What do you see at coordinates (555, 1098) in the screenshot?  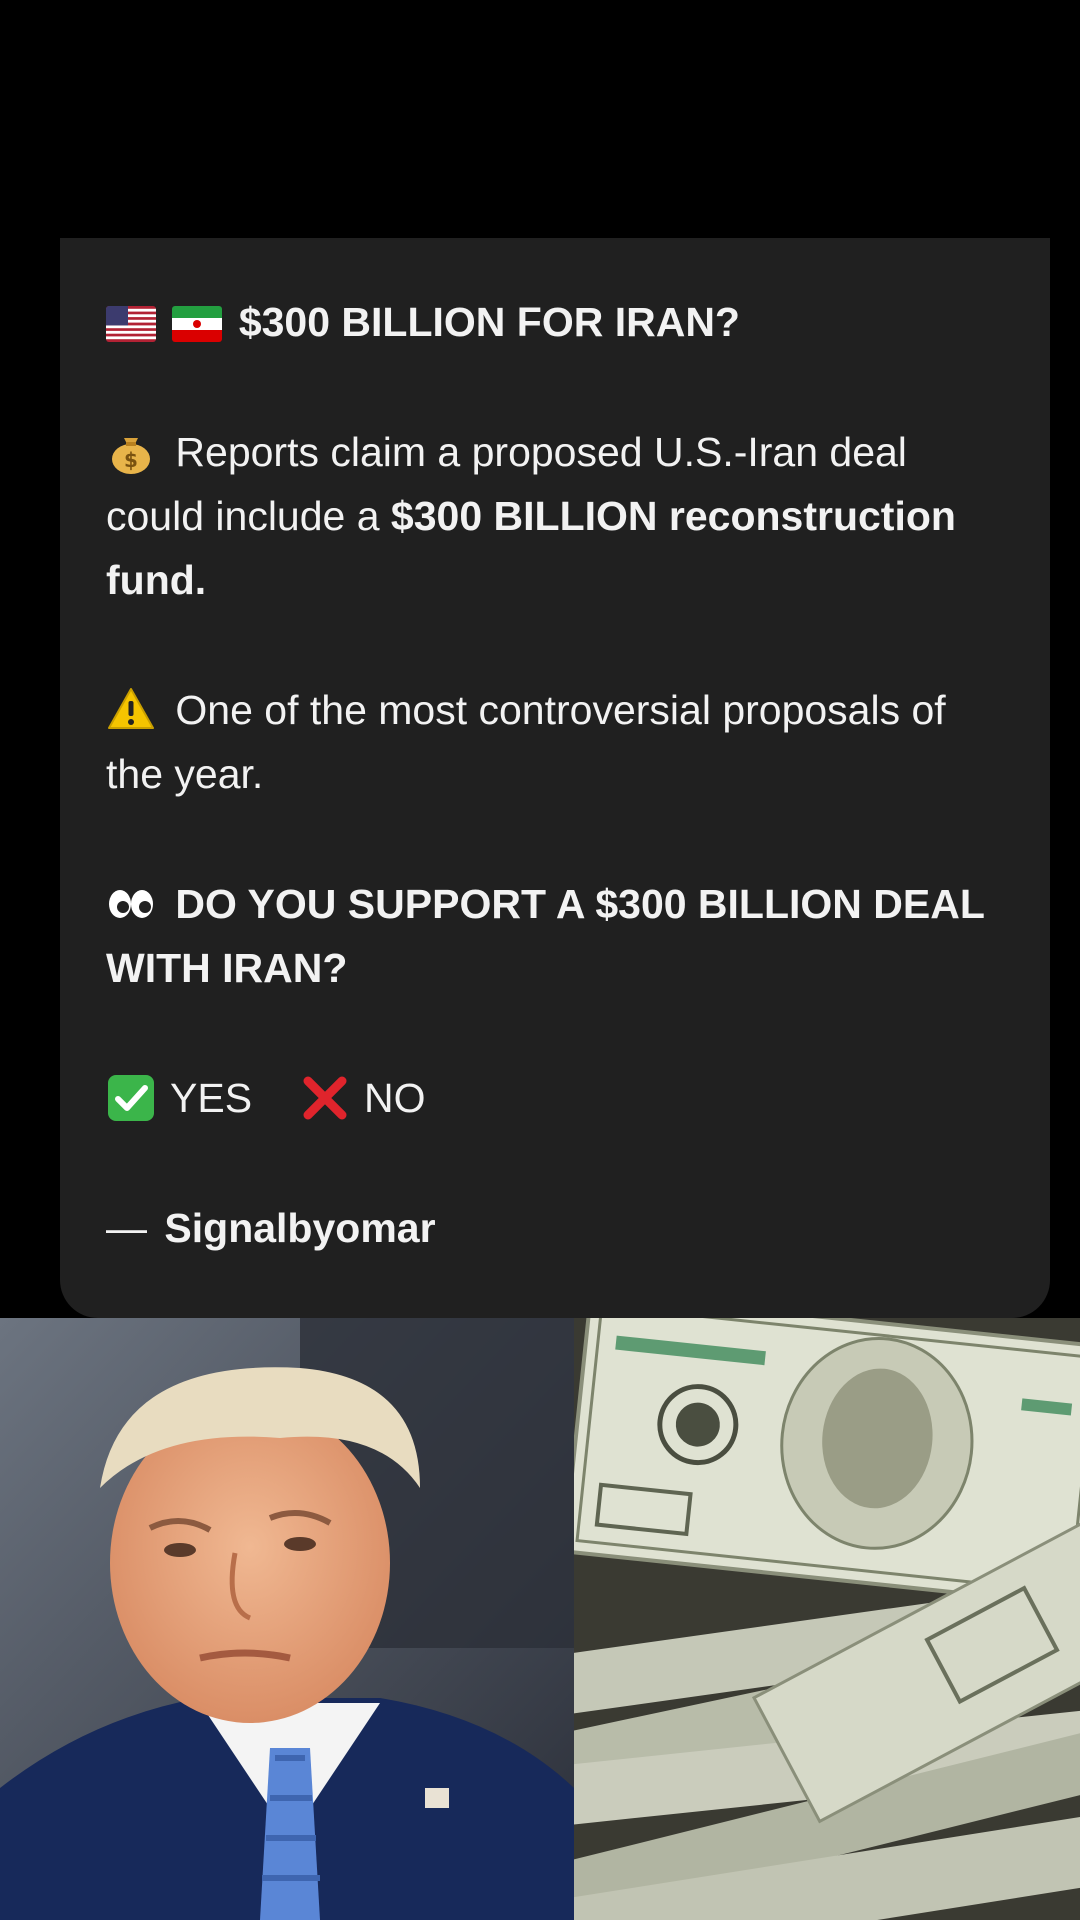 I see `vote-options: YES NO` at bounding box center [555, 1098].